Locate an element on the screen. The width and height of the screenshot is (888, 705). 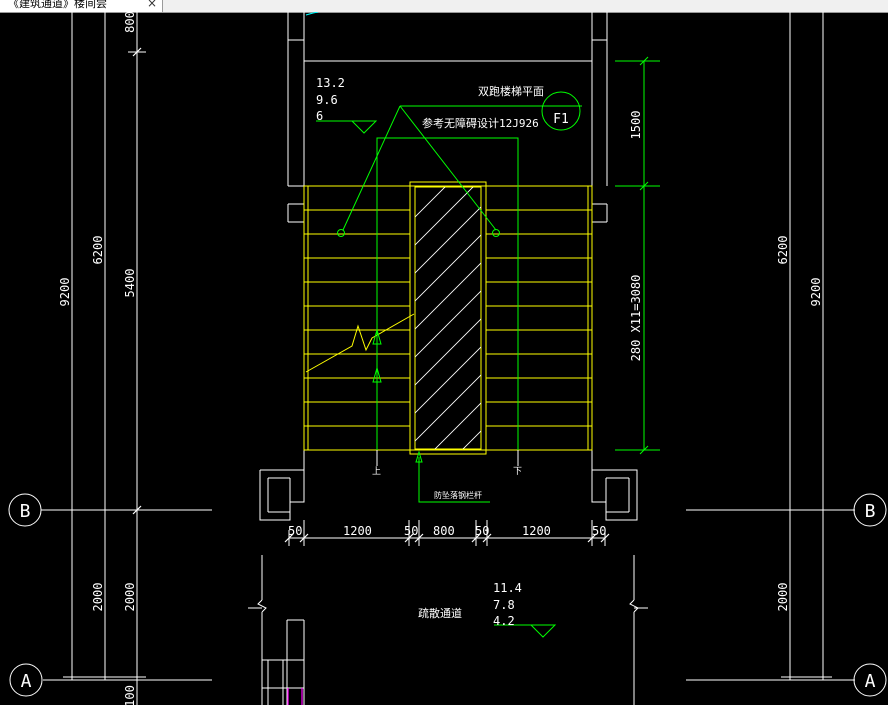
grid-label-a-right: A is located at coordinates (870, 681).